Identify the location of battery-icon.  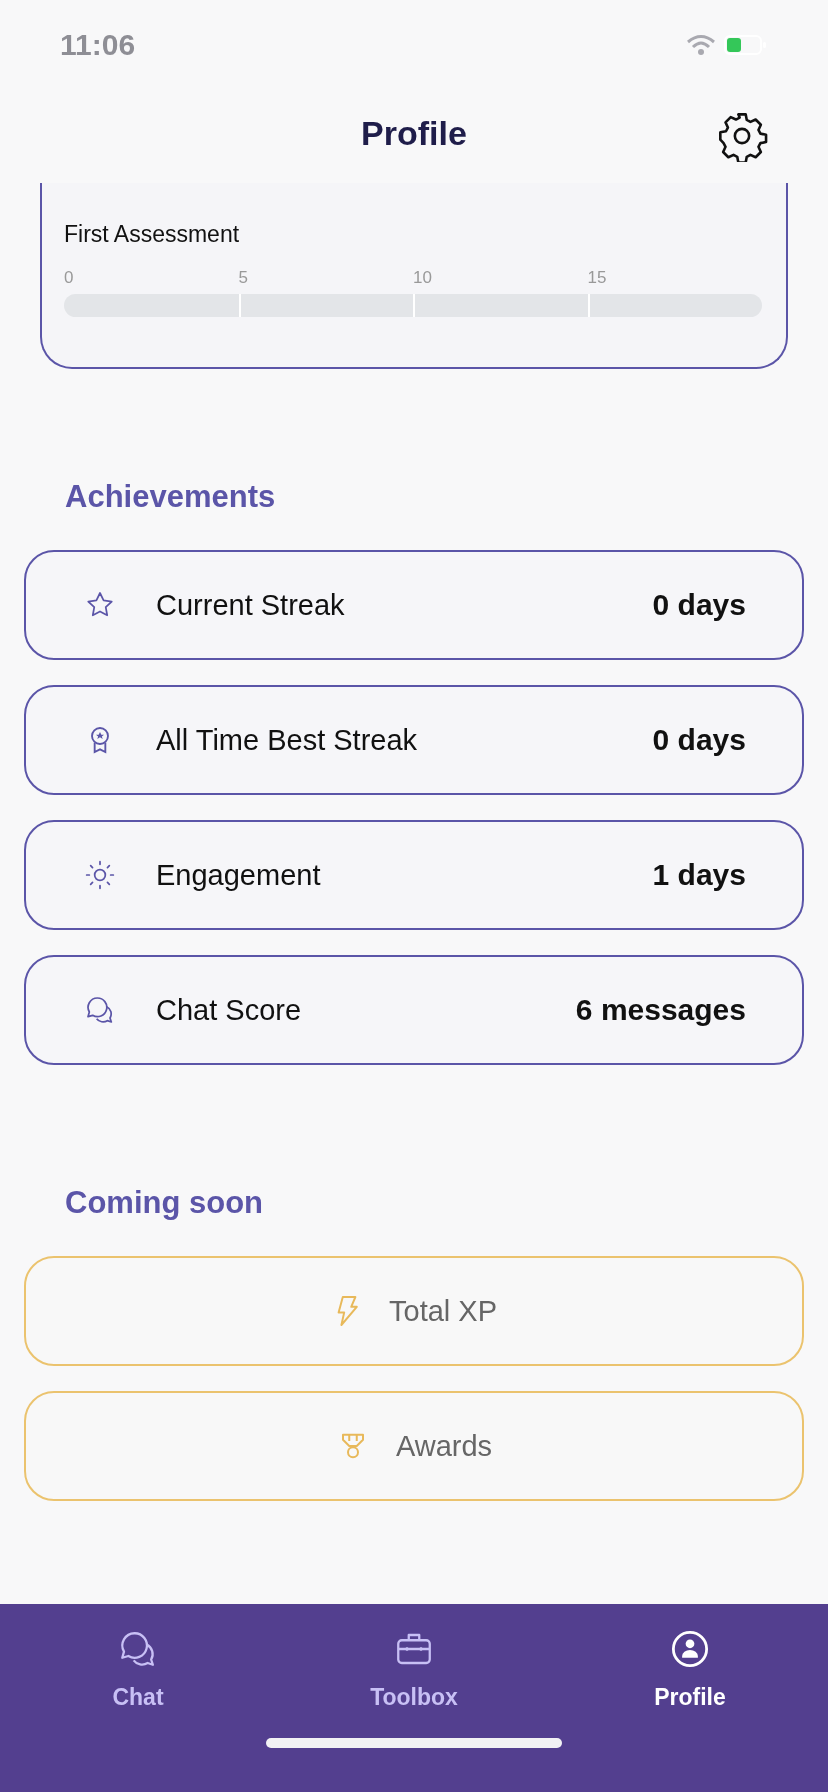
(746, 45).